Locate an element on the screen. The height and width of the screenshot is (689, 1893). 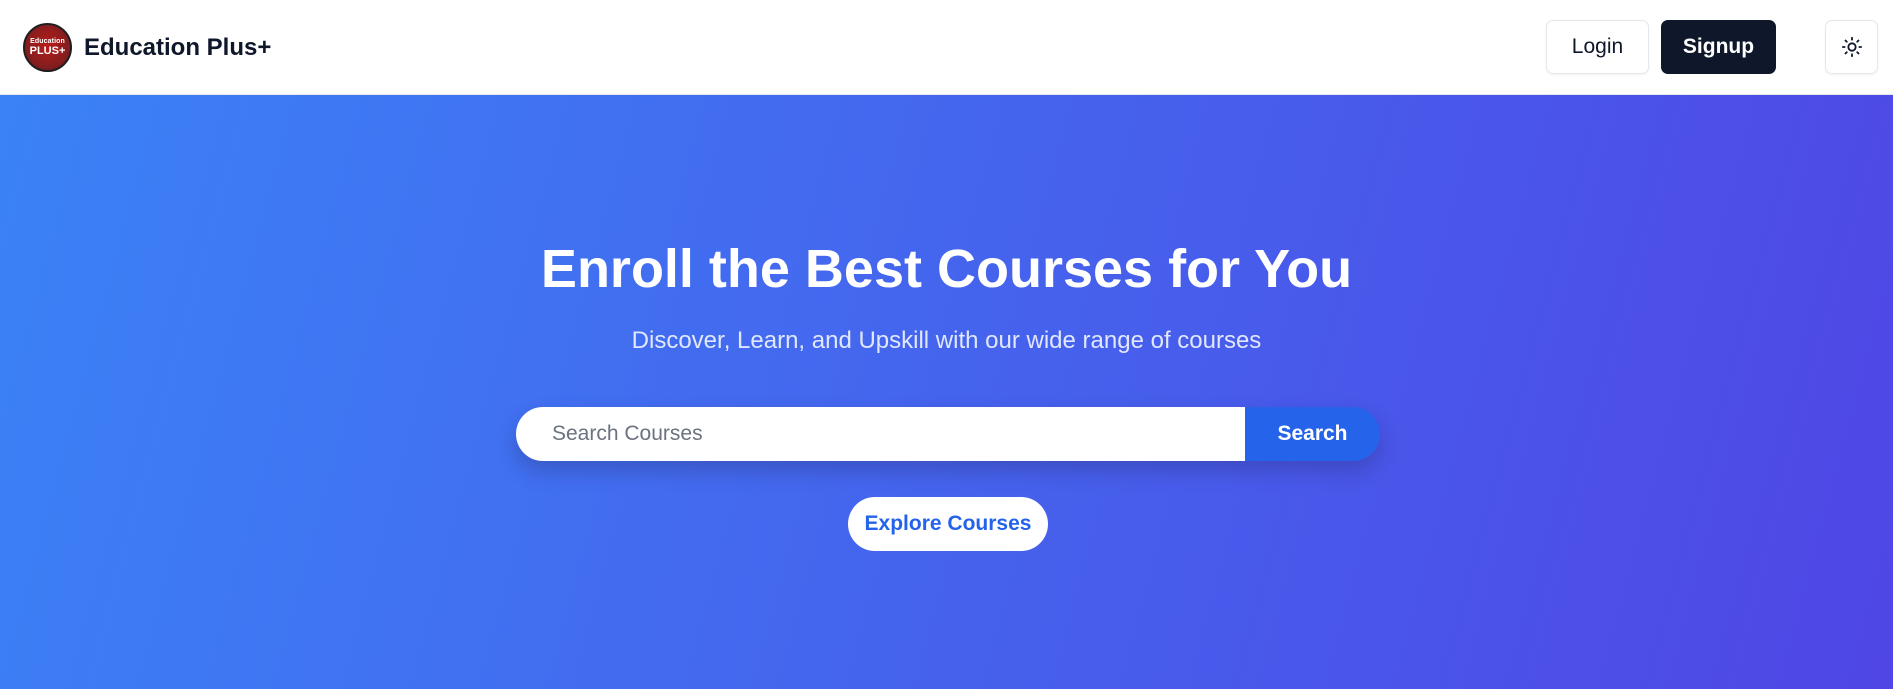
education-plus-logo: Education PLUS+ is located at coordinates (47, 47).